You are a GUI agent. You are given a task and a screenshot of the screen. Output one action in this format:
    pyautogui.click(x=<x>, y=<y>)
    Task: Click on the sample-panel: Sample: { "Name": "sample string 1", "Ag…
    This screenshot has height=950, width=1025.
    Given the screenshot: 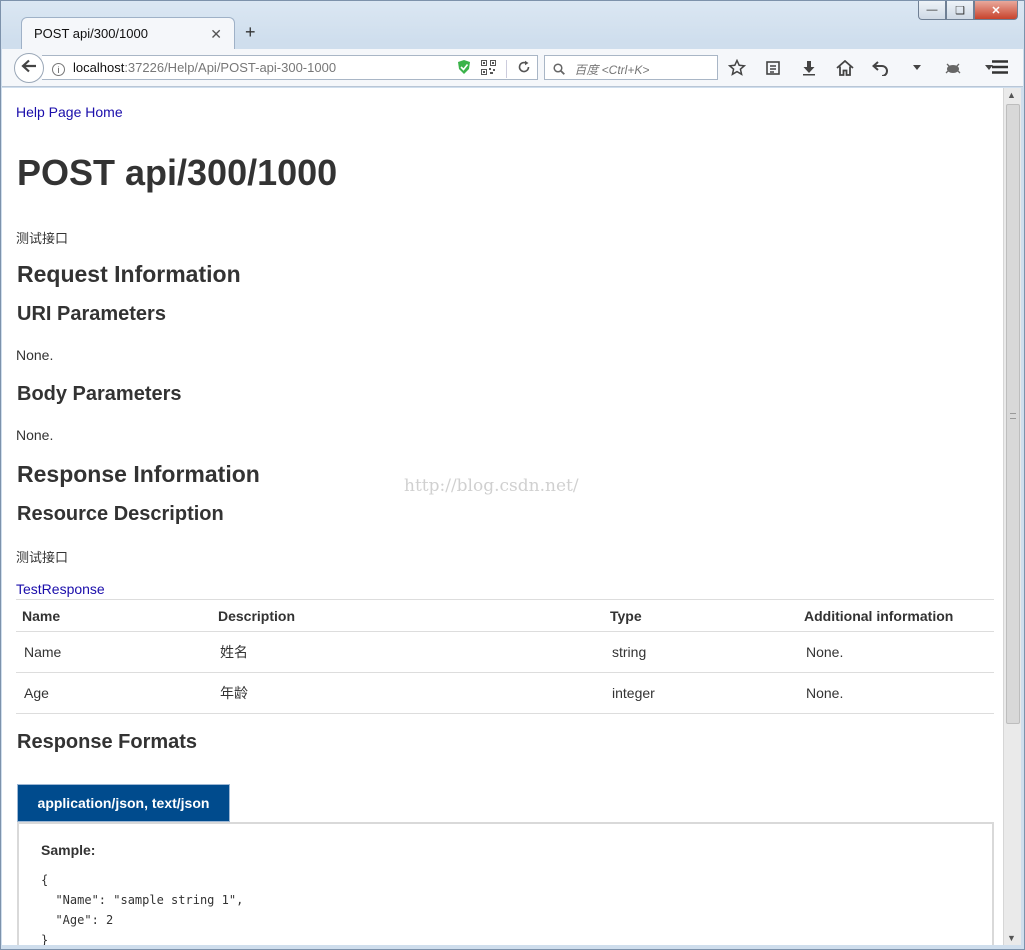 What is the action you would take?
    pyautogui.click(x=505, y=883)
    